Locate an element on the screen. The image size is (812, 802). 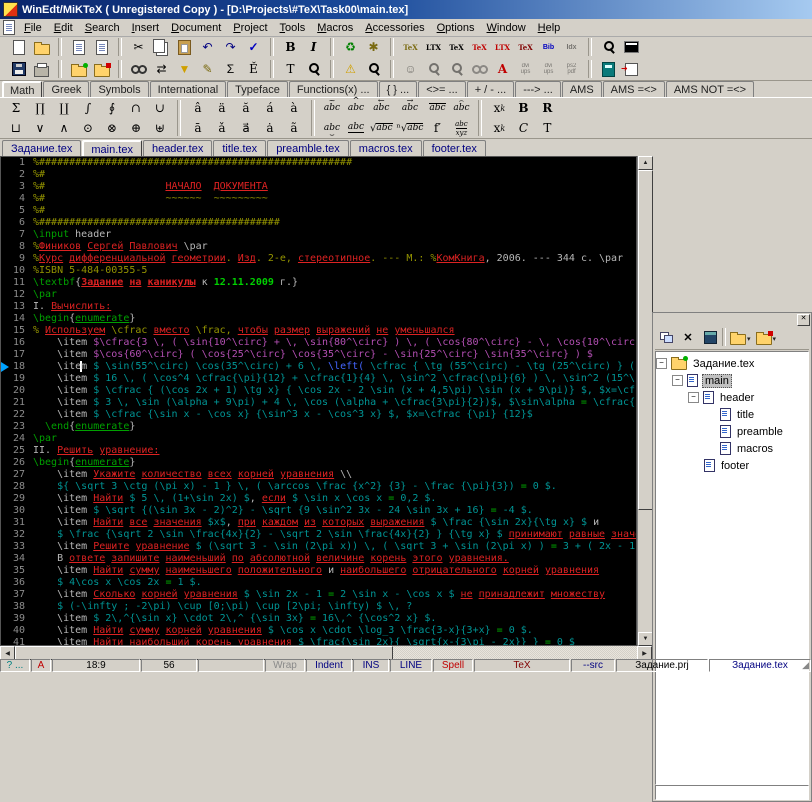
delete-node-icon: ✕ is located at coordinates (688, 337).